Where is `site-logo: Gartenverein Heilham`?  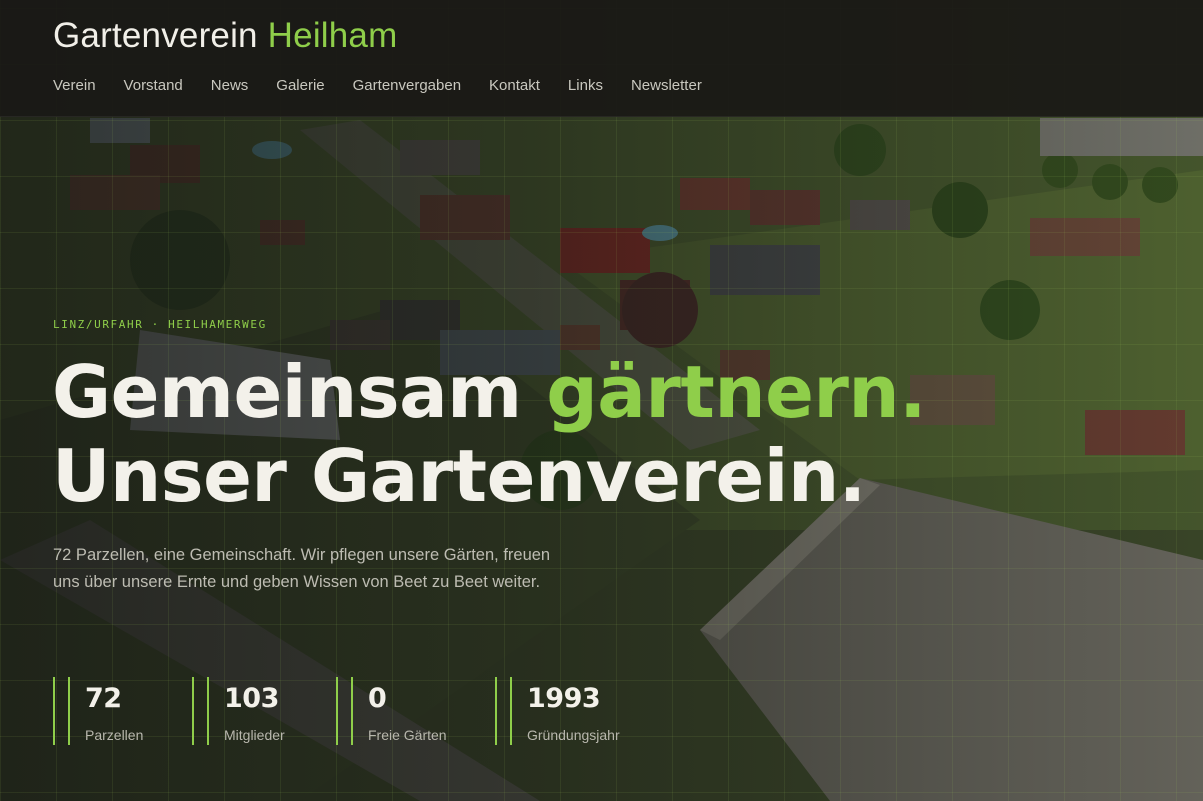 site-logo: Gartenverein Heilham is located at coordinates (225, 36).